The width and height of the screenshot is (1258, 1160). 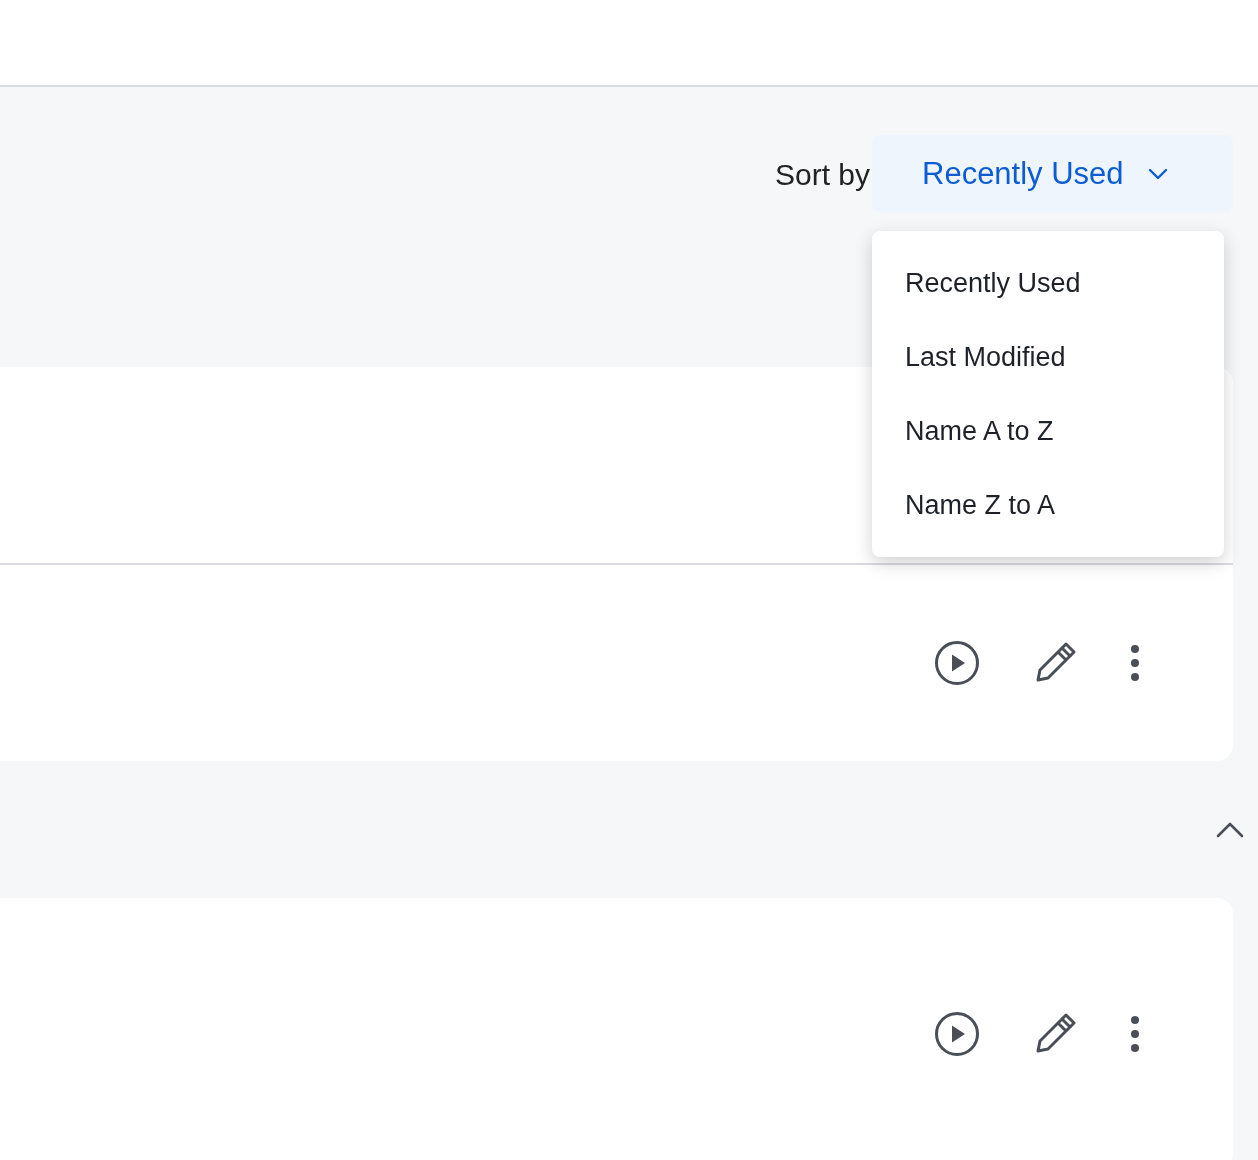 I want to click on chevron-down-icon, so click(x=1157, y=173).